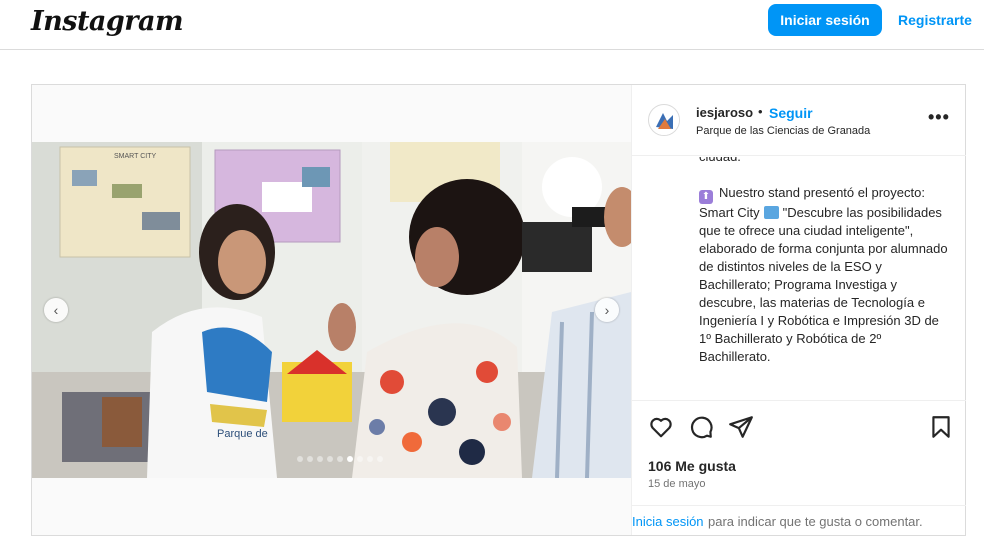 This screenshot has width=984, height=550. I want to click on chevron-left-icon: ‹, so click(56, 310).